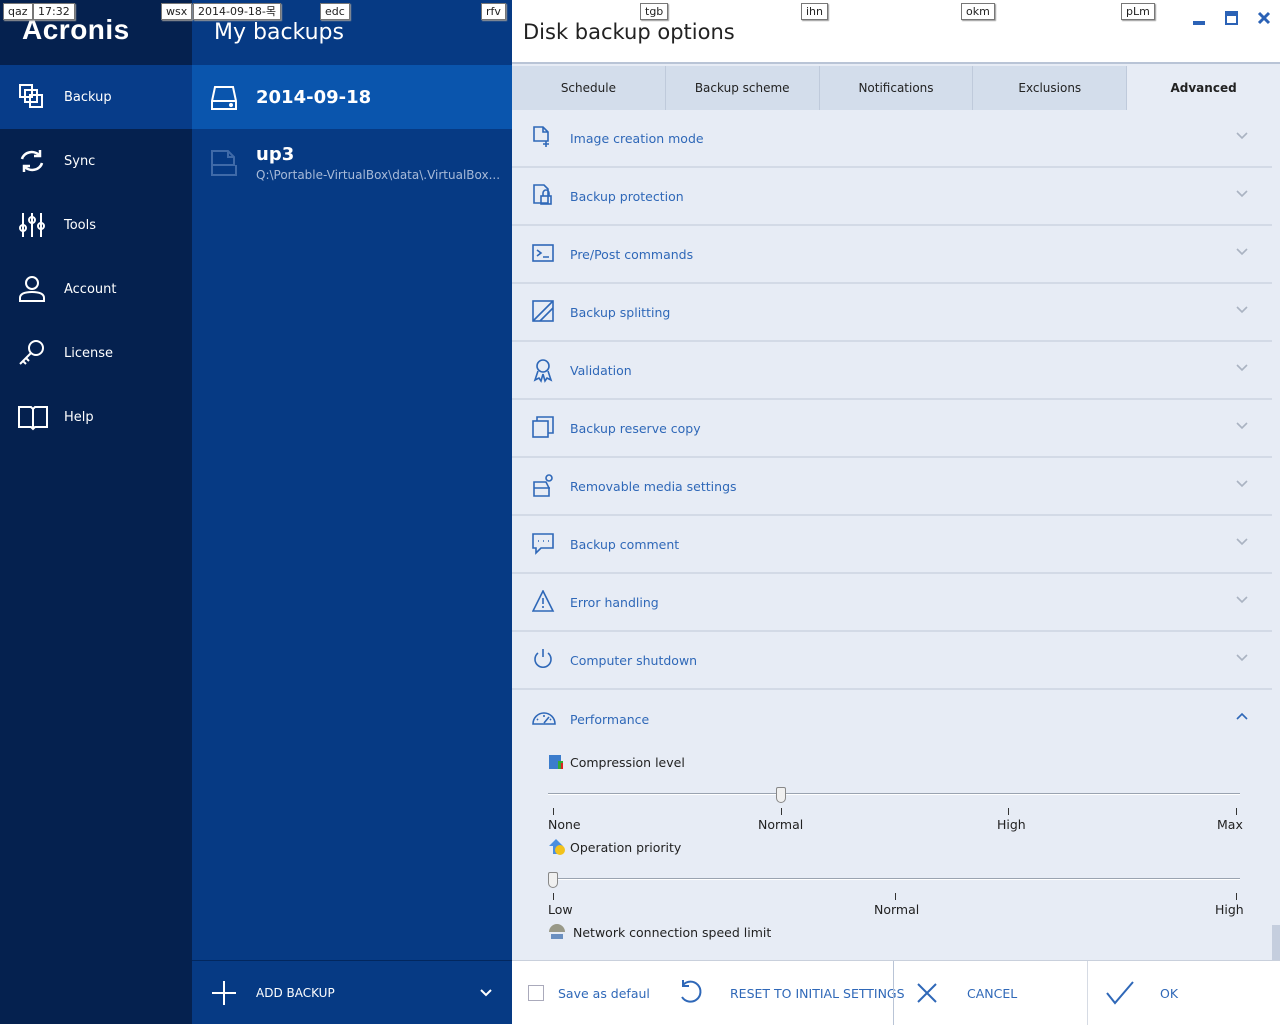 This screenshot has width=1280, height=1025. I want to click on section-label: Image creation mode, so click(637, 138).